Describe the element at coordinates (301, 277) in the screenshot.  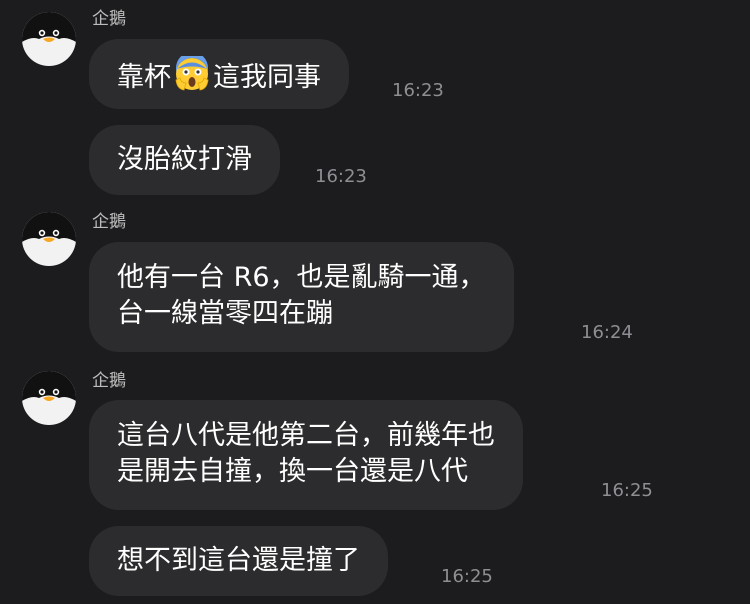
I see `message-text-line: 他有一台 R6，也是亂騎一通，` at that location.